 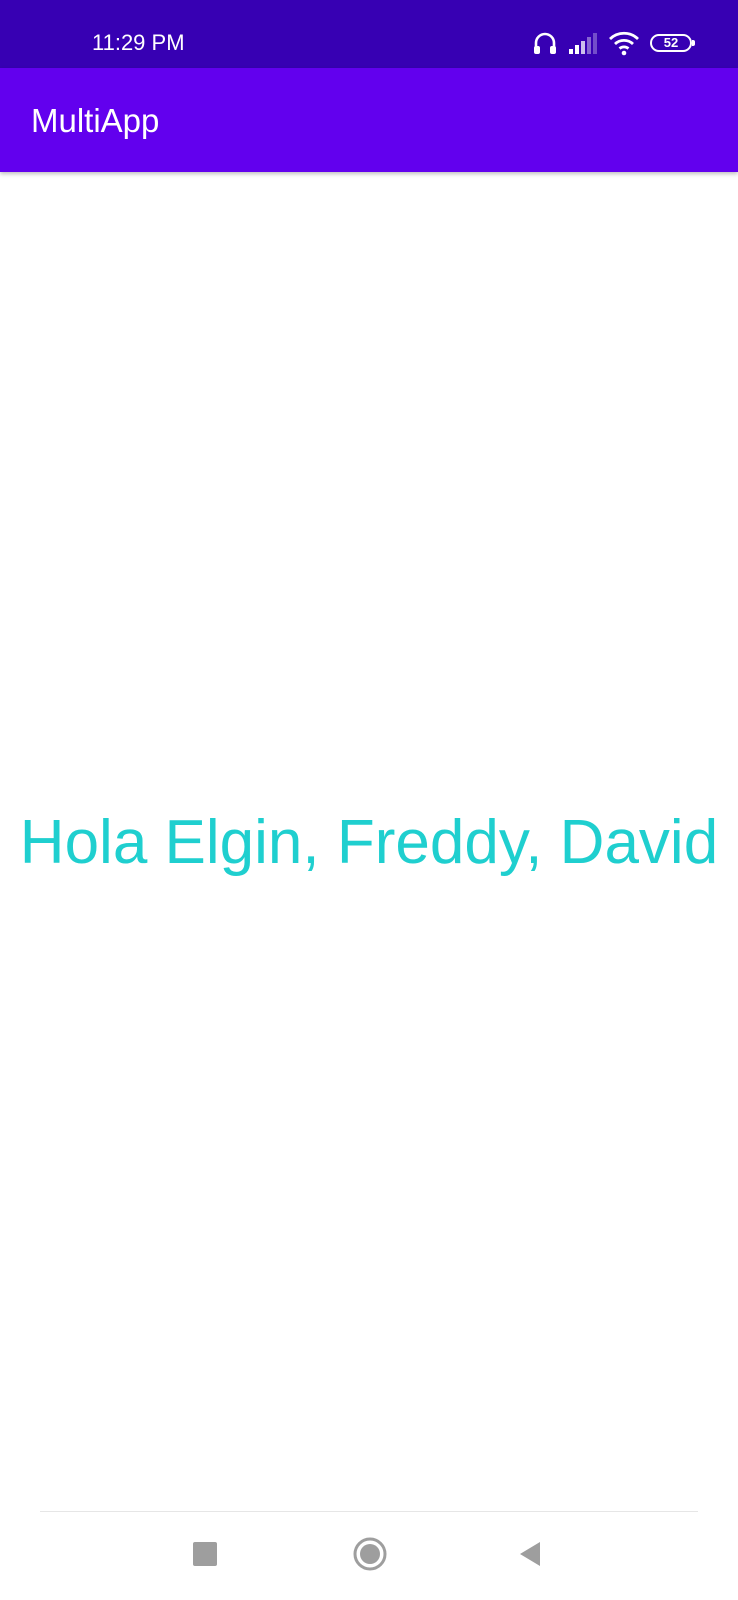 I want to click on home-icon, so click(x=370, y=1556).